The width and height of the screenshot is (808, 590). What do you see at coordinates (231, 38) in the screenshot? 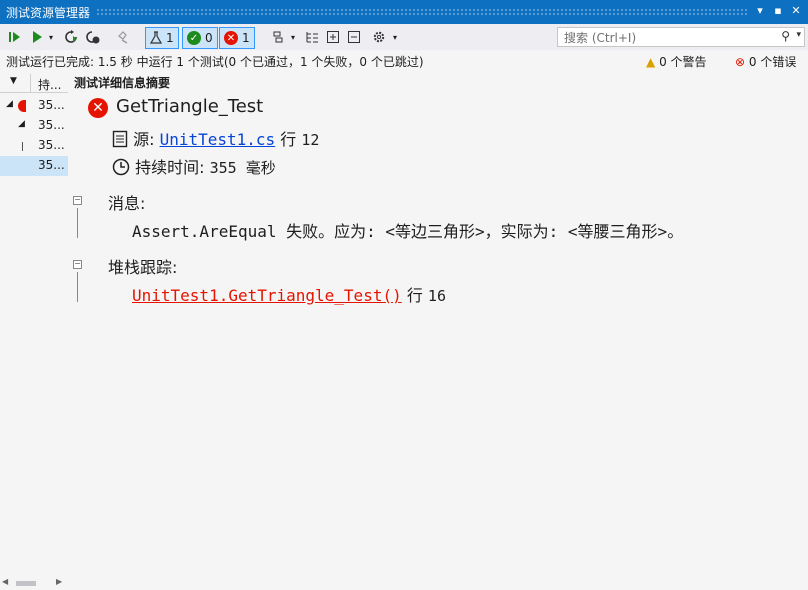
I see `failed-icon: ✕` at bounding box center [231, 38].